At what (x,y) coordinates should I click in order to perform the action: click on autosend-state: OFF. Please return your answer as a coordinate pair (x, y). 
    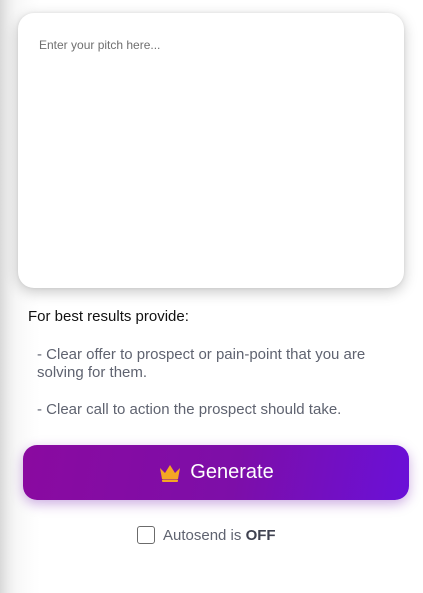
    Looking at the image, I should click on (260, 535).